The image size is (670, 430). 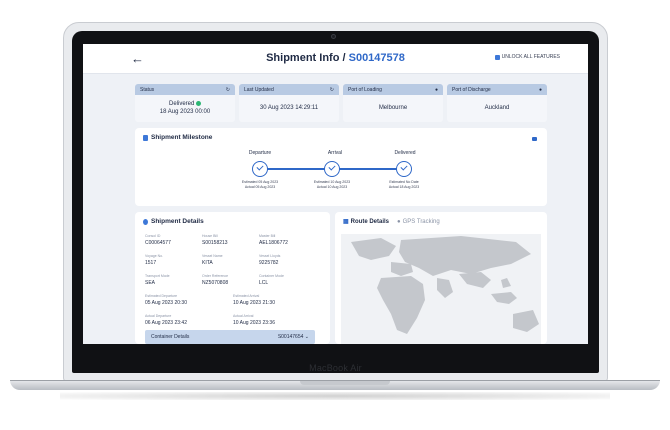 I want to click on card-heading: Status, so click(x=147, y=90).